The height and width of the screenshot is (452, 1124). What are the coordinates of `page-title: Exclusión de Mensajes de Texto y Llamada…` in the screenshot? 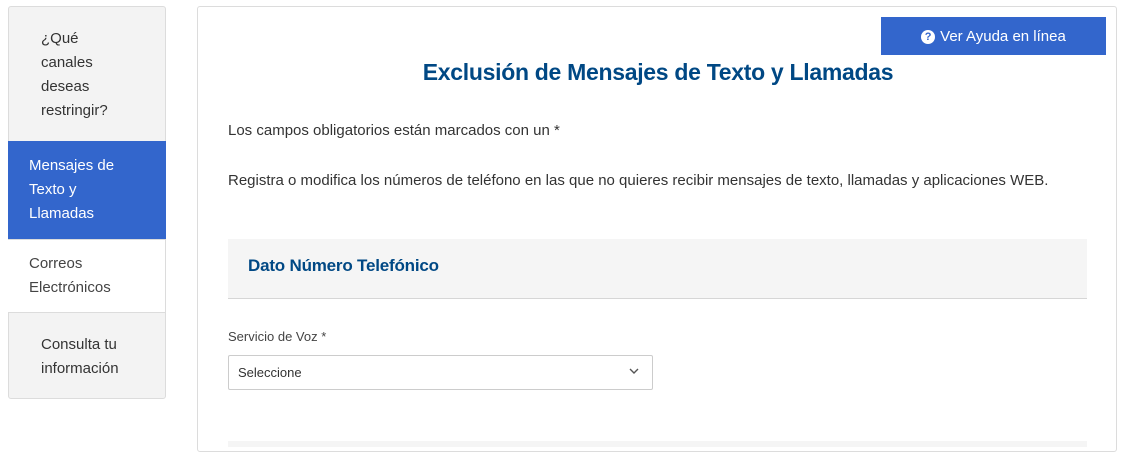 It's located at (658, 72).